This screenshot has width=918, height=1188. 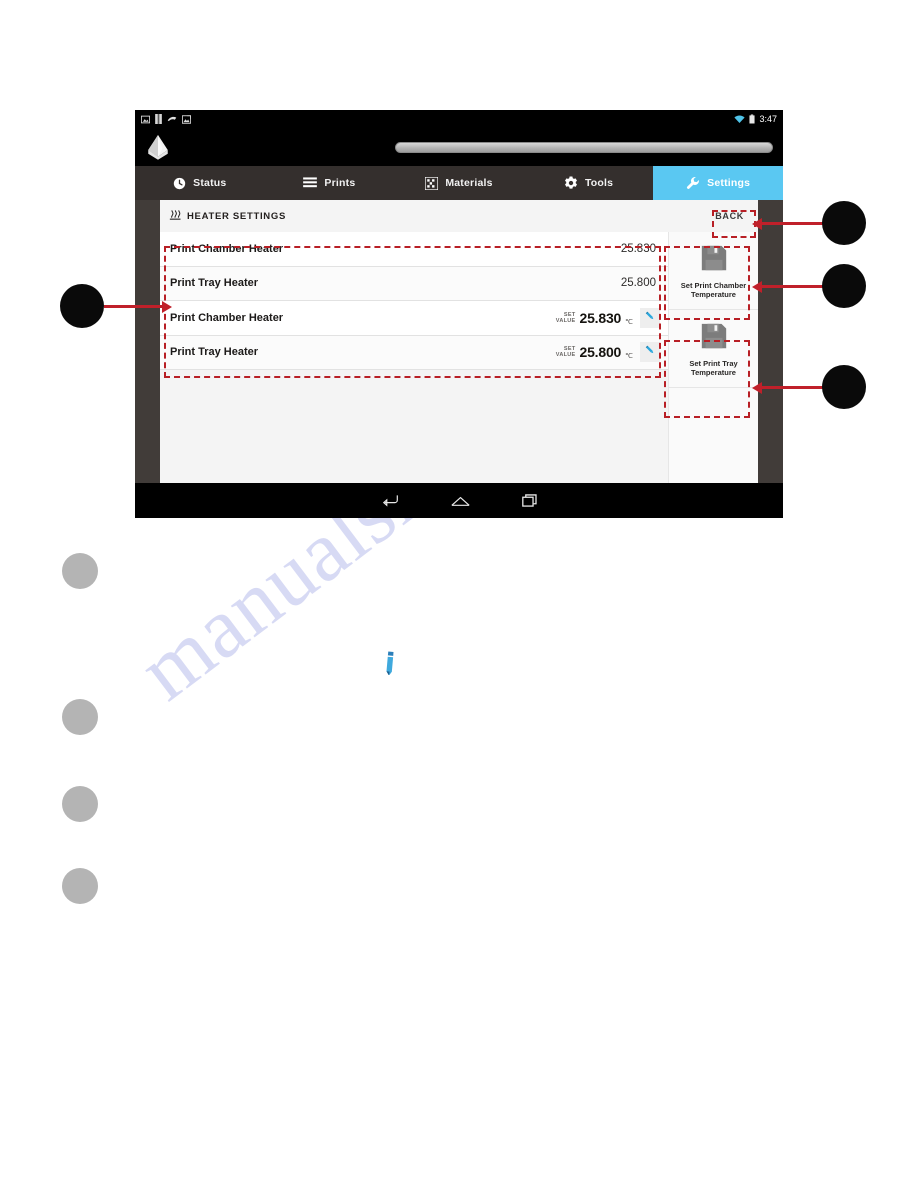 What do you see at coordinates (145, 119) in the screenshot?
I see `screenshot-icon` at bounding box center [145, 119].